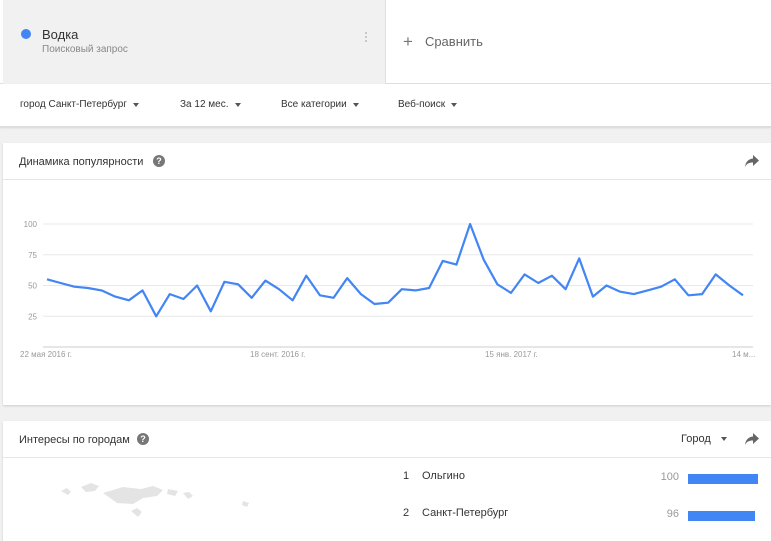 The height and width of the screenshot is (541, 771). What do you see at coordinates (277, 354) in the screenshot?
I see `x-tick-label: 18 сент. 2016 г.` at bounding box center [277, 354].